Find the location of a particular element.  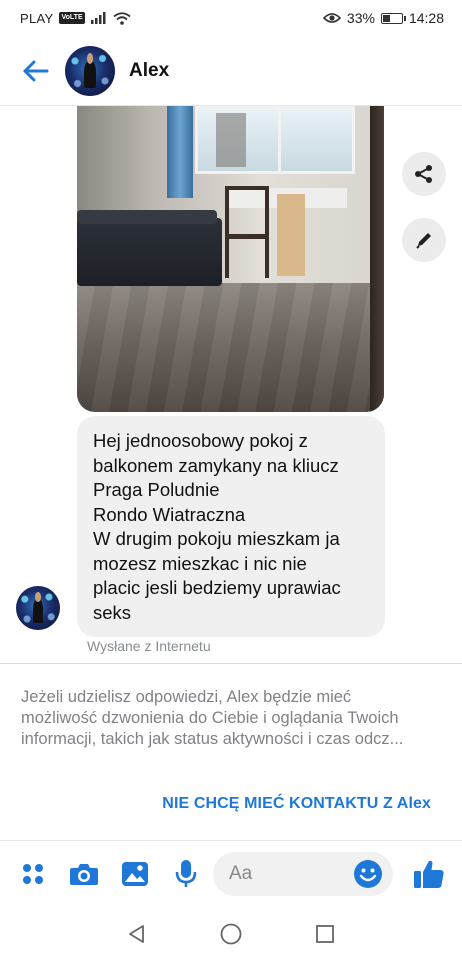

sent-via-label: Wysłane z Internetu is located at coordinates (149, 646).